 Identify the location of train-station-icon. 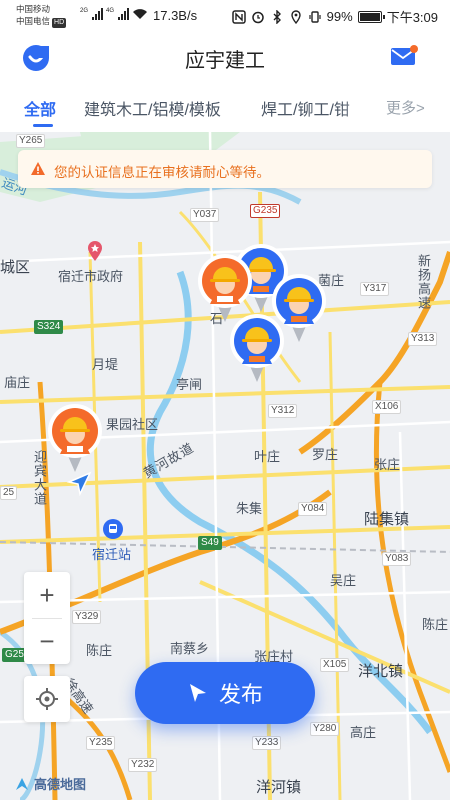
(113, 529).